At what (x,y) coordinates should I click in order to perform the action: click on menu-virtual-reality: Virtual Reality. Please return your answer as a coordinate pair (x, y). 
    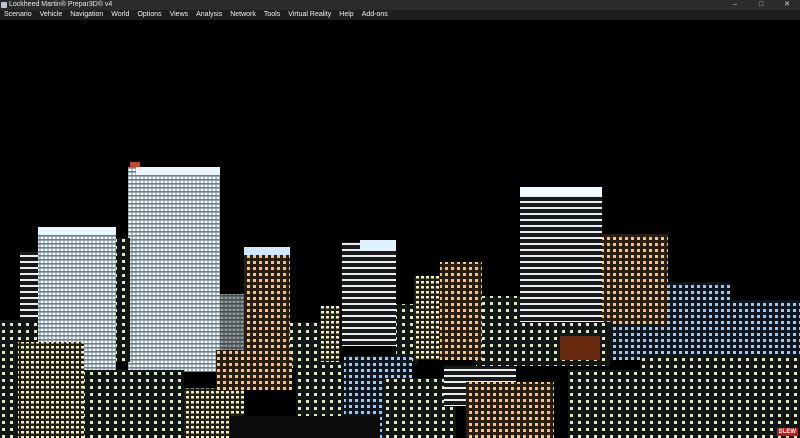
    Looking at the image, I should click on (309, 15).